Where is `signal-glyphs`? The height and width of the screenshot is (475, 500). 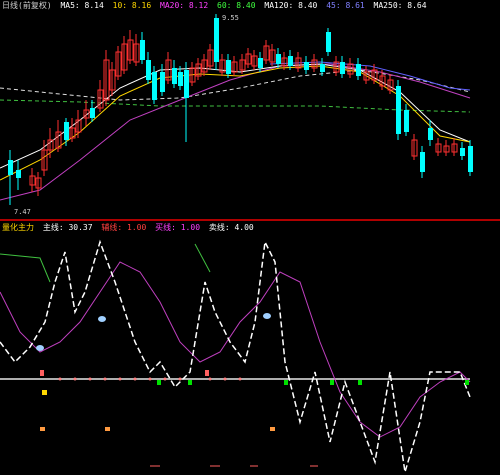
signal-glyphs is located at coordinates (157, 410).